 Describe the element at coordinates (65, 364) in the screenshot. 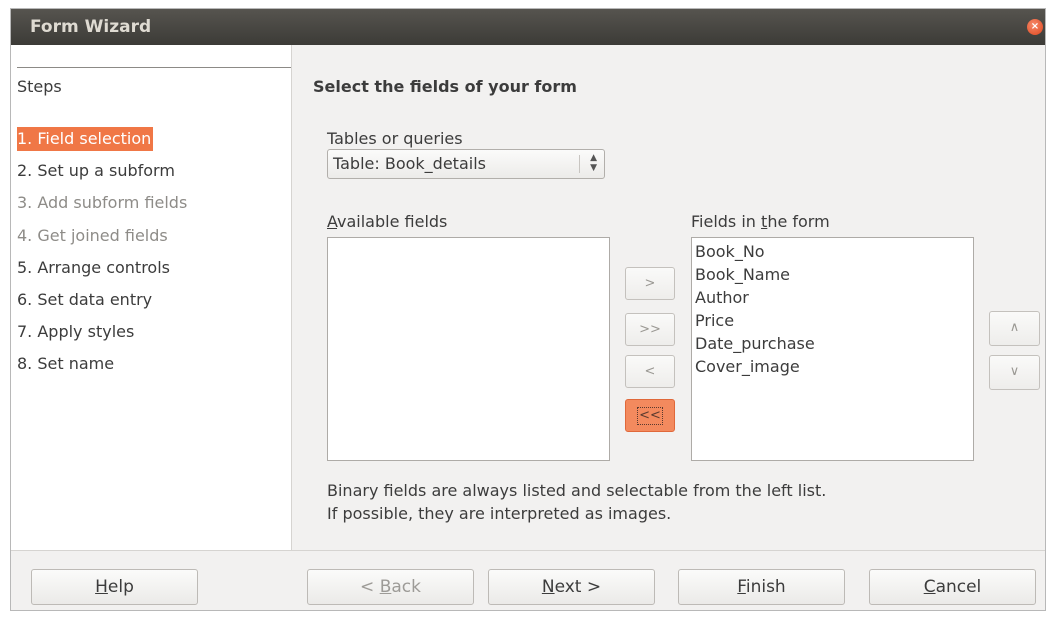

I see `step-set-name: 8. Set name` at that location.